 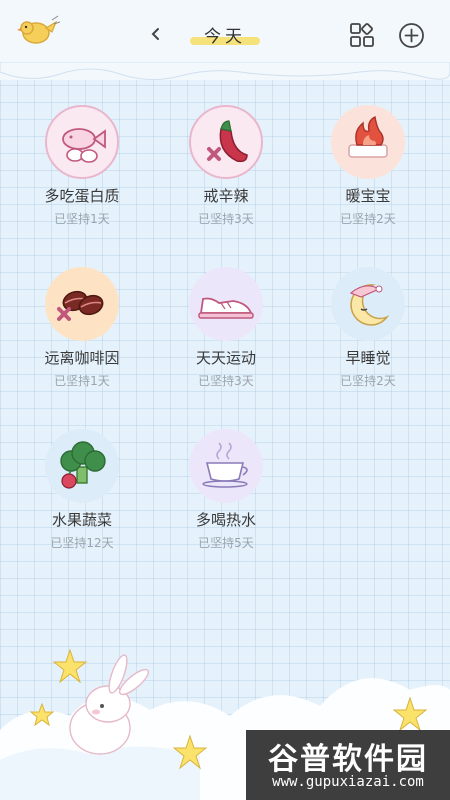 I want to click on moon-icon, so click(x=369, y=305).